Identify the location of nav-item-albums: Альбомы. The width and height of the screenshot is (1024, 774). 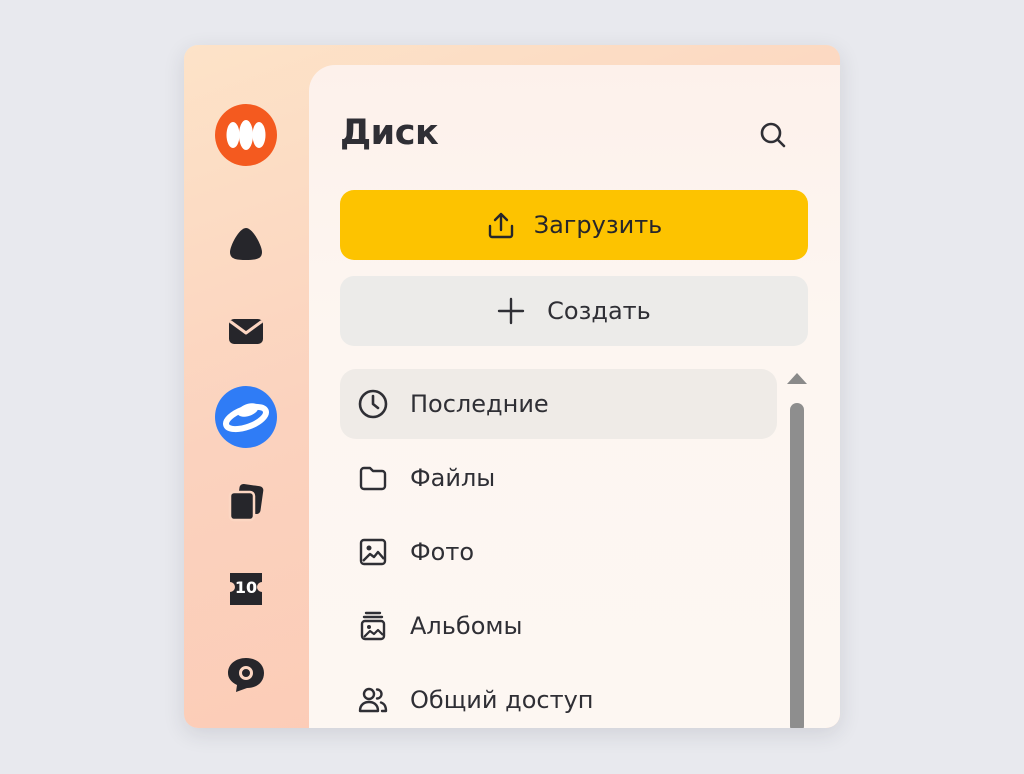
(558, 626).